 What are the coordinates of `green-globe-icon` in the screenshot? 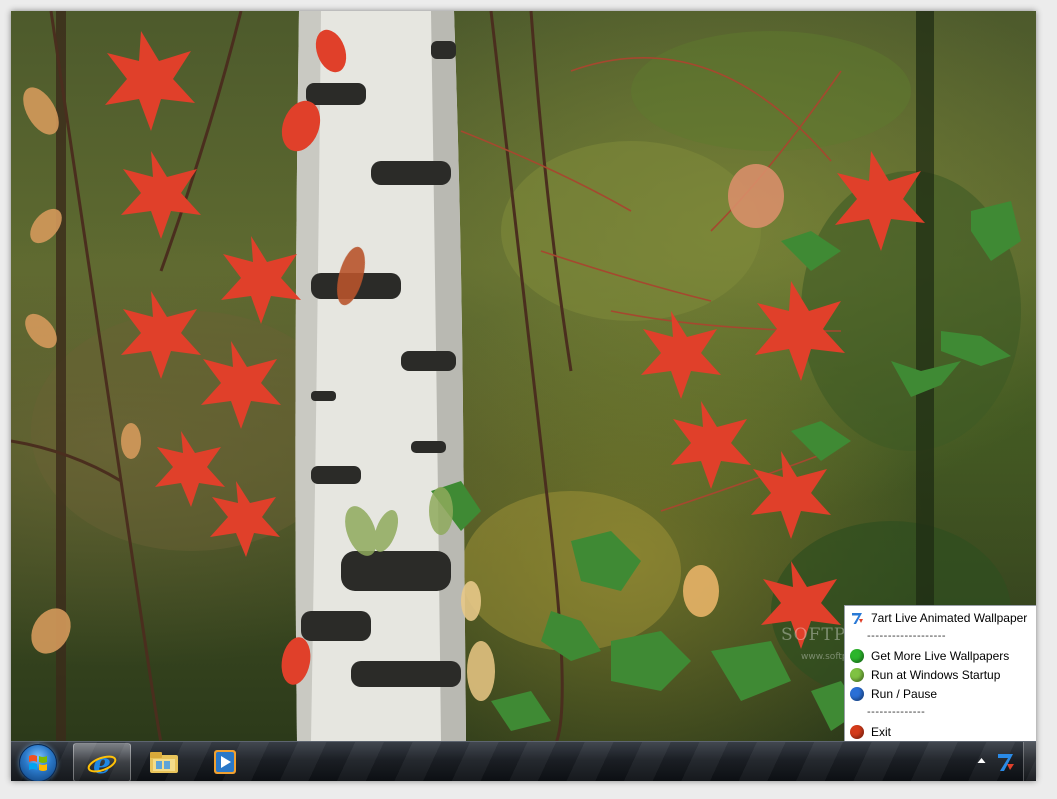 It's located at (857, 655).